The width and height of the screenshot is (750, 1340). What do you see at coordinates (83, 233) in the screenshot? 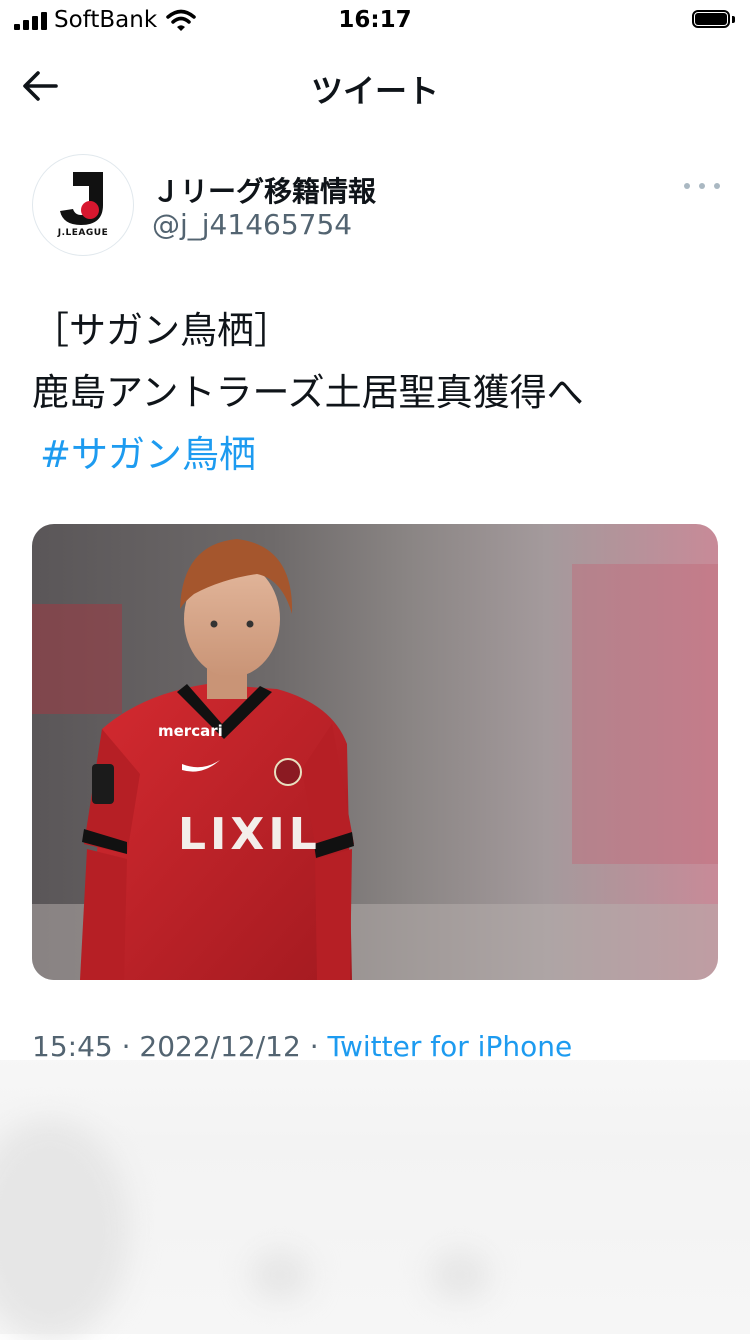
I see `avatar-label: J.LEAGUE` at bounding box center [83, 233].